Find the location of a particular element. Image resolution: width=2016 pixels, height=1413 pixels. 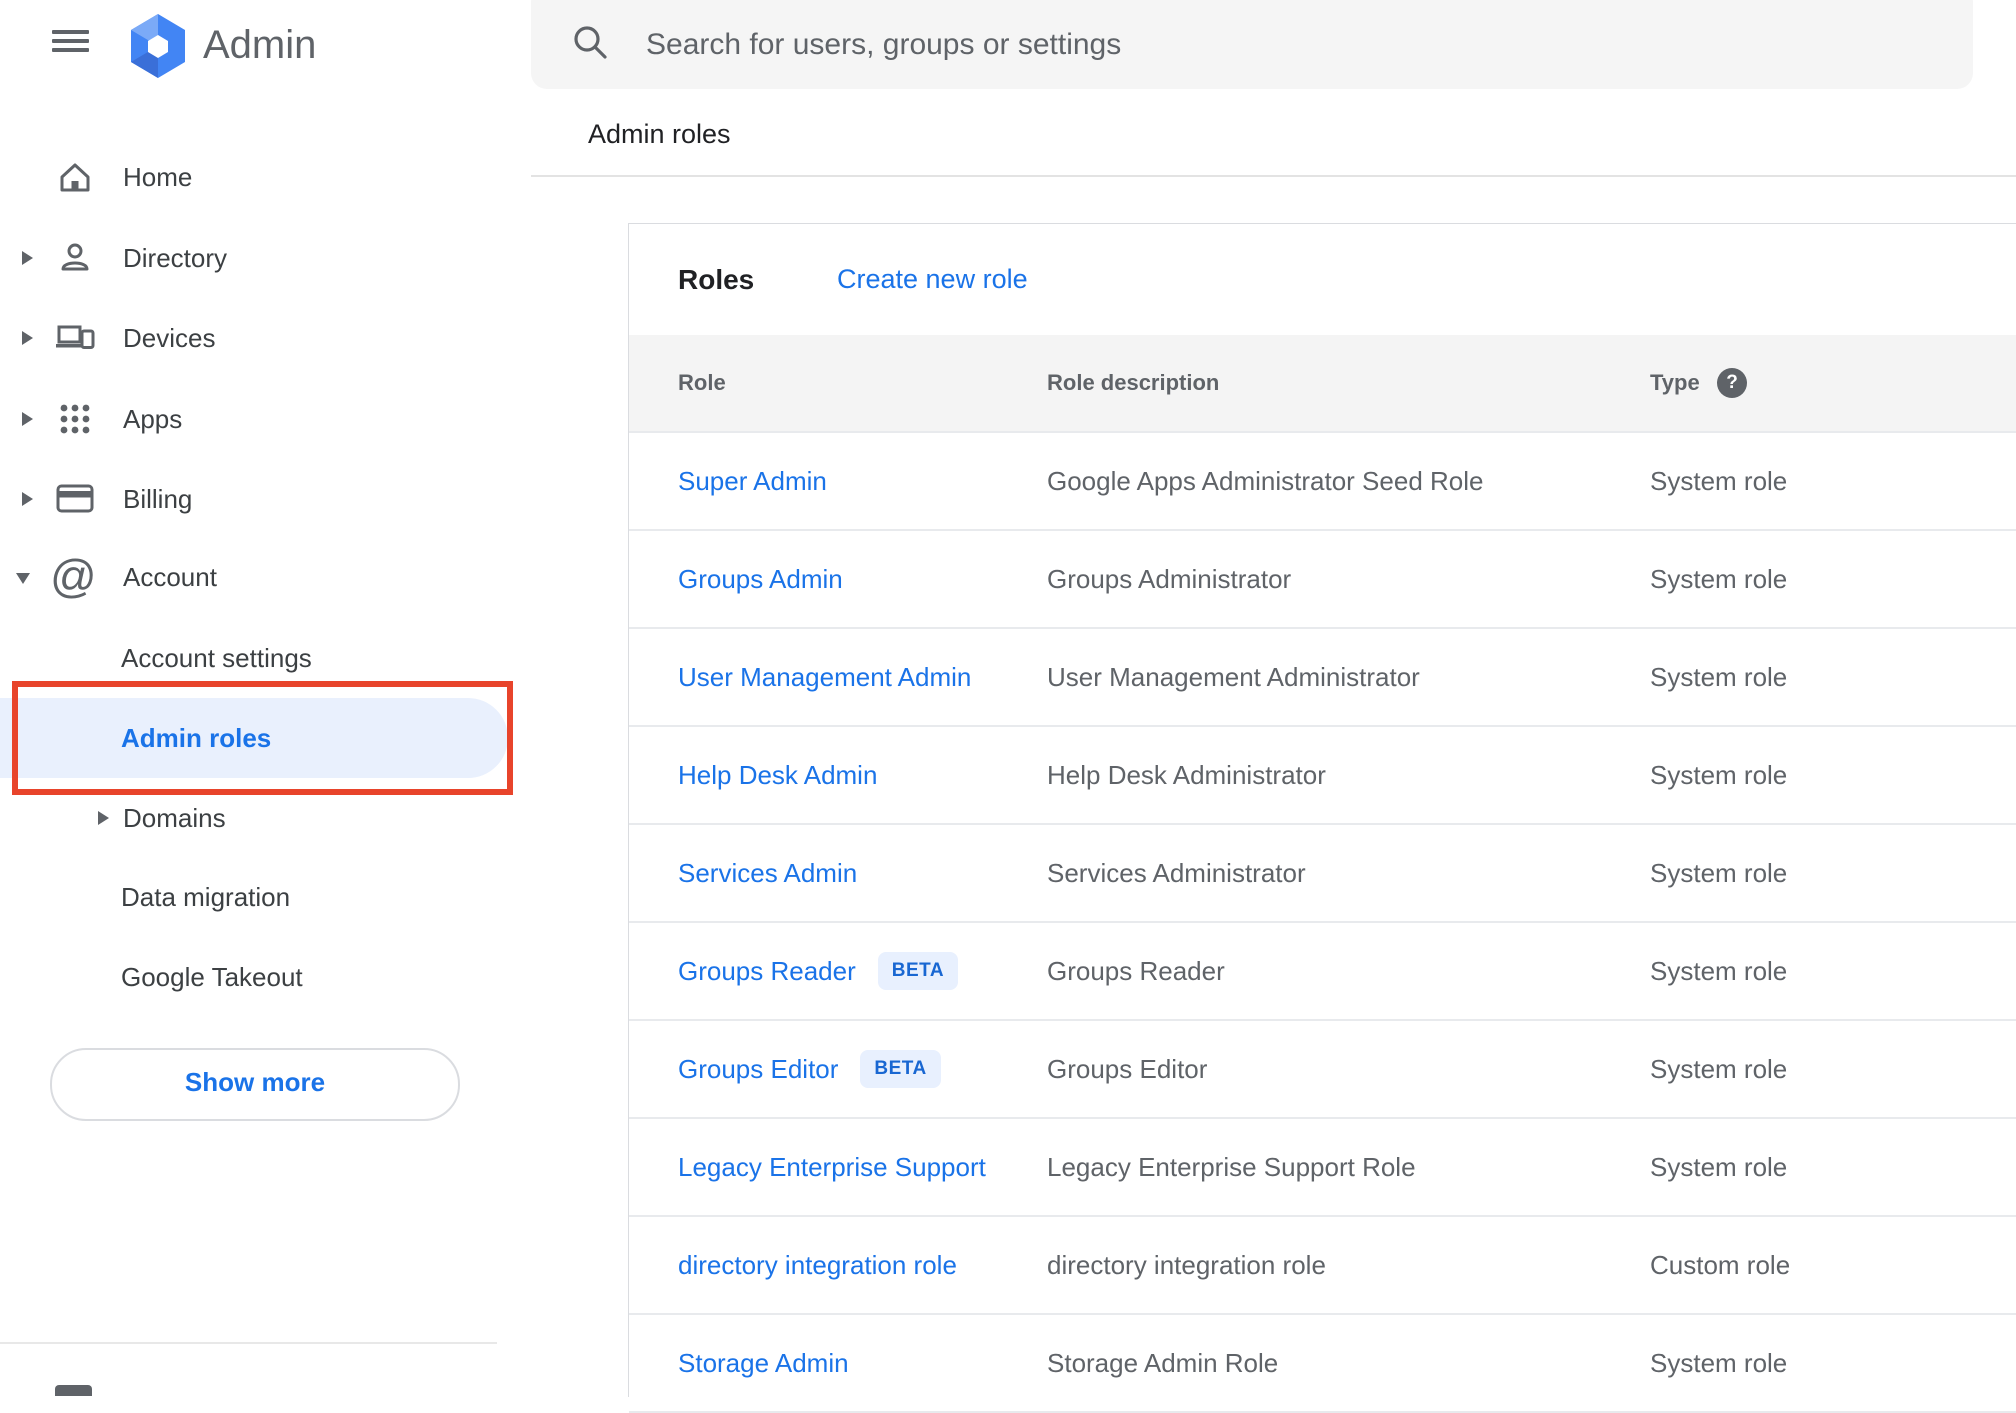

person-icon is located at coordinates (75, 257).